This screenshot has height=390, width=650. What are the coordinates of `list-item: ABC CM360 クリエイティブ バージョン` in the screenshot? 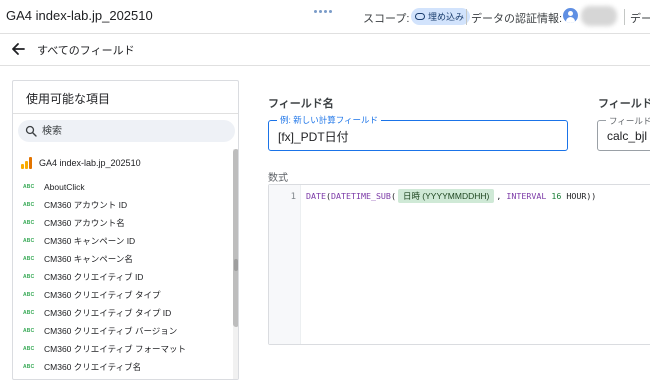 It's located at (100, 331).